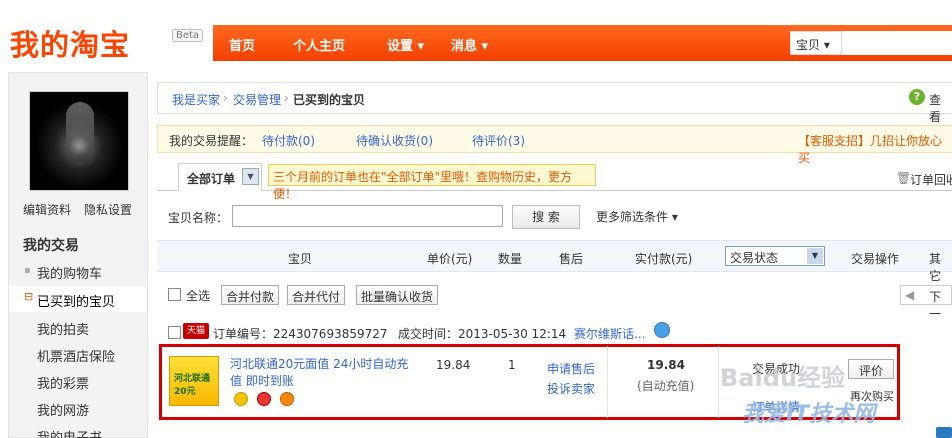 The image size is (952, 438). Describe the element at coordinates (394, 140) in the screenshot. I see `pending-confirm-link: 待确认收货(0)` at that location.